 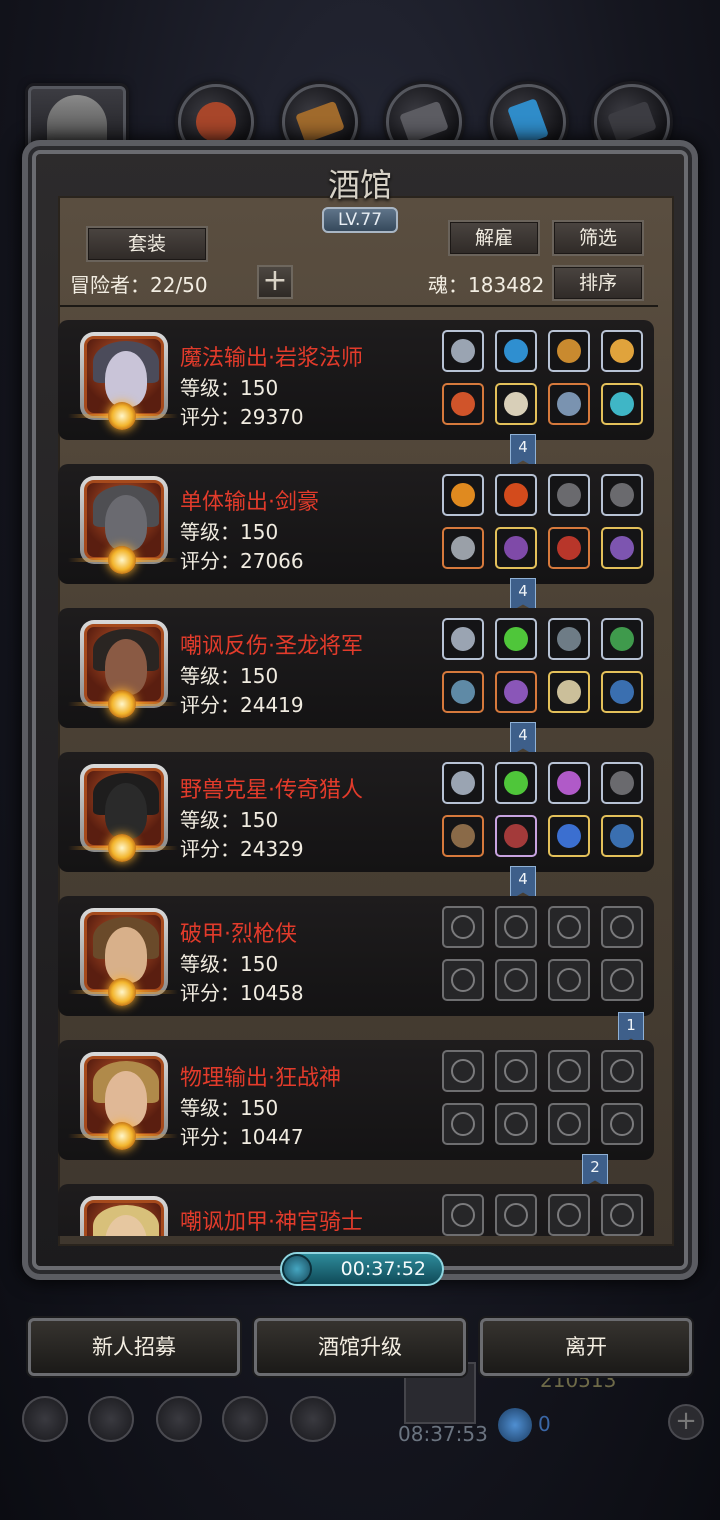 What do you see at coordinates (569, 639) in the screenshot?
I see `goggles-icon` at bounding box center [569, 639].